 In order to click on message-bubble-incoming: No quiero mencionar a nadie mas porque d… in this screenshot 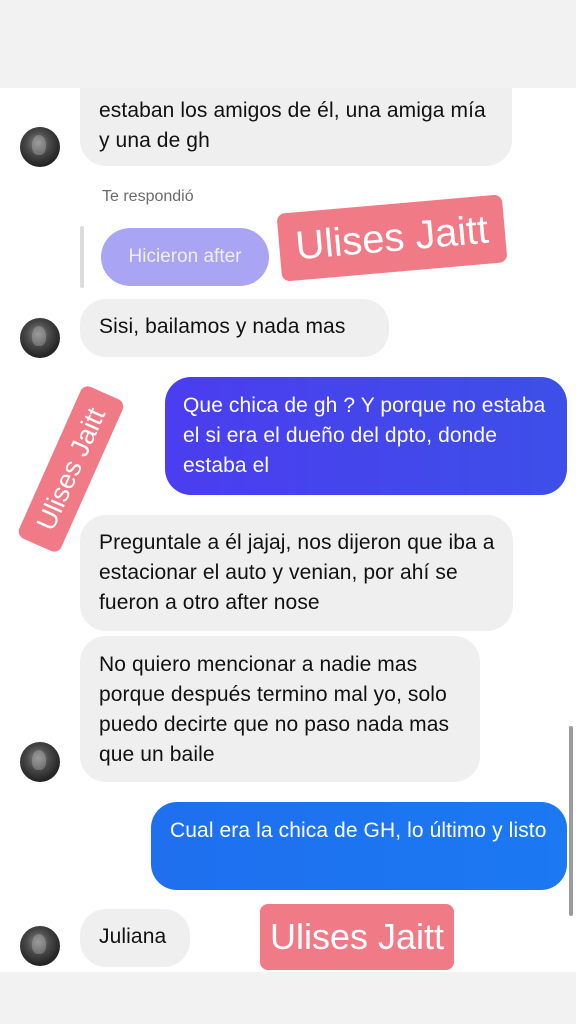, I will do `click(280, 709)`.